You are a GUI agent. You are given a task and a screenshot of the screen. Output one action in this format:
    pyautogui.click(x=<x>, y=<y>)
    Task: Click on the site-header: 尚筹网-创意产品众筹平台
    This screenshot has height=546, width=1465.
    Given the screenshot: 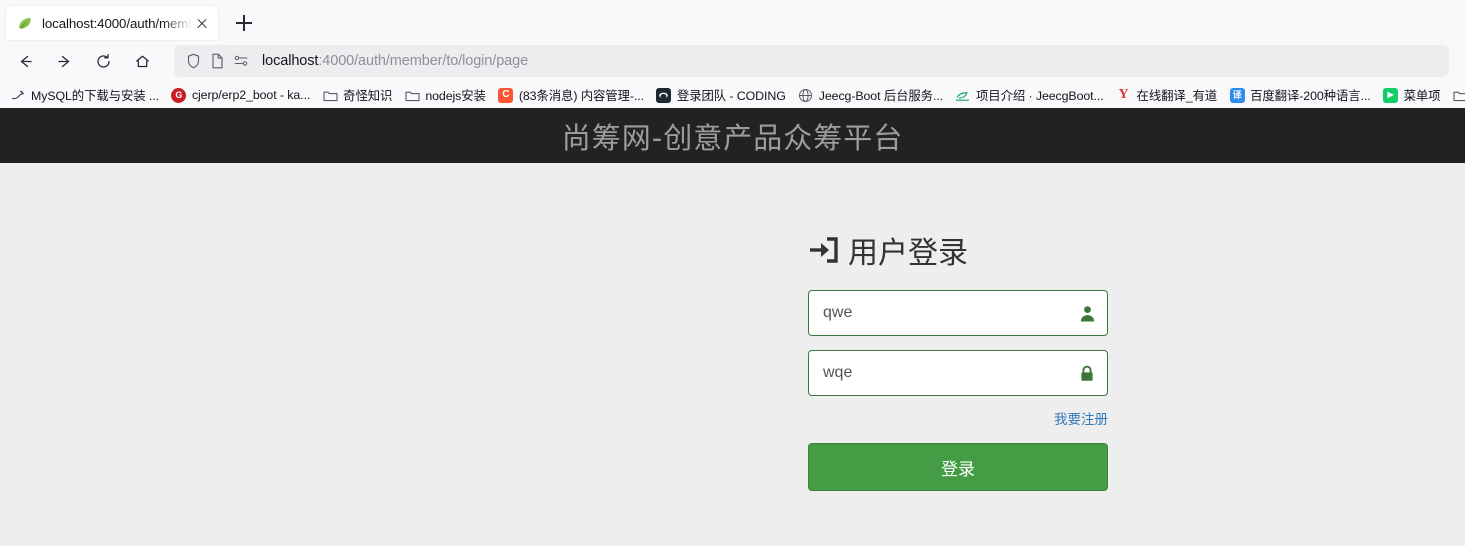 What is the action you would take?
    pyautogui.click(x=732, y=135)
    